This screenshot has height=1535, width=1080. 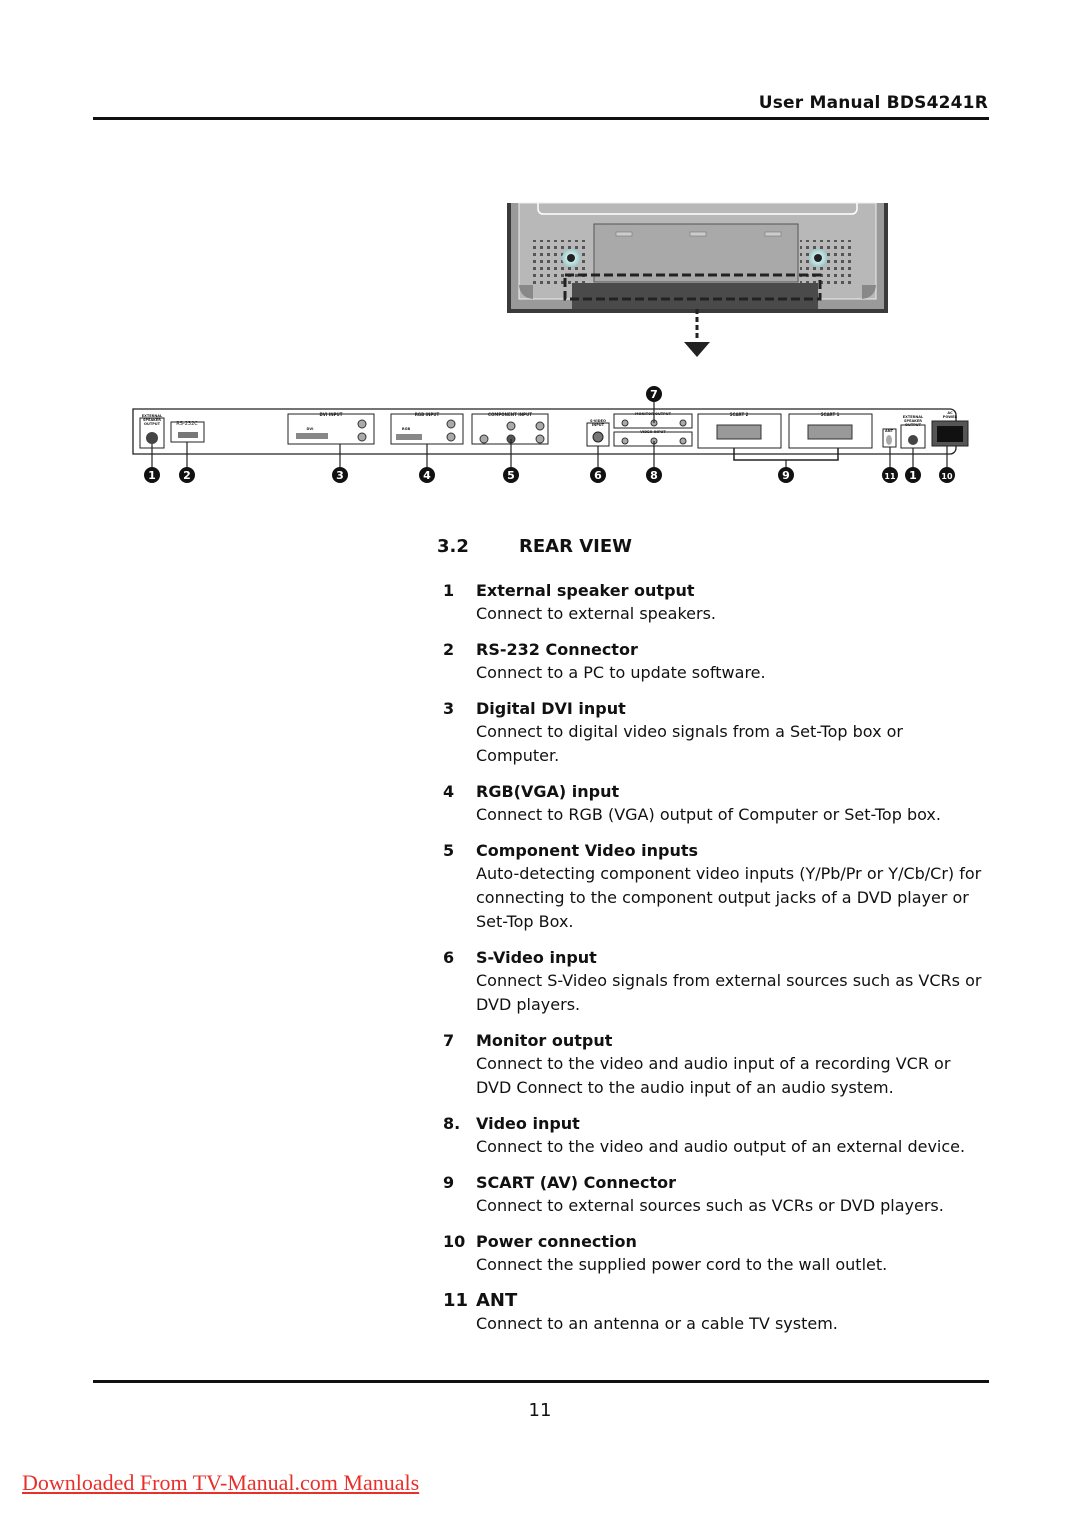 I want to click on label-dvi-input: DVI INPUT, so click(x=330, y=414).